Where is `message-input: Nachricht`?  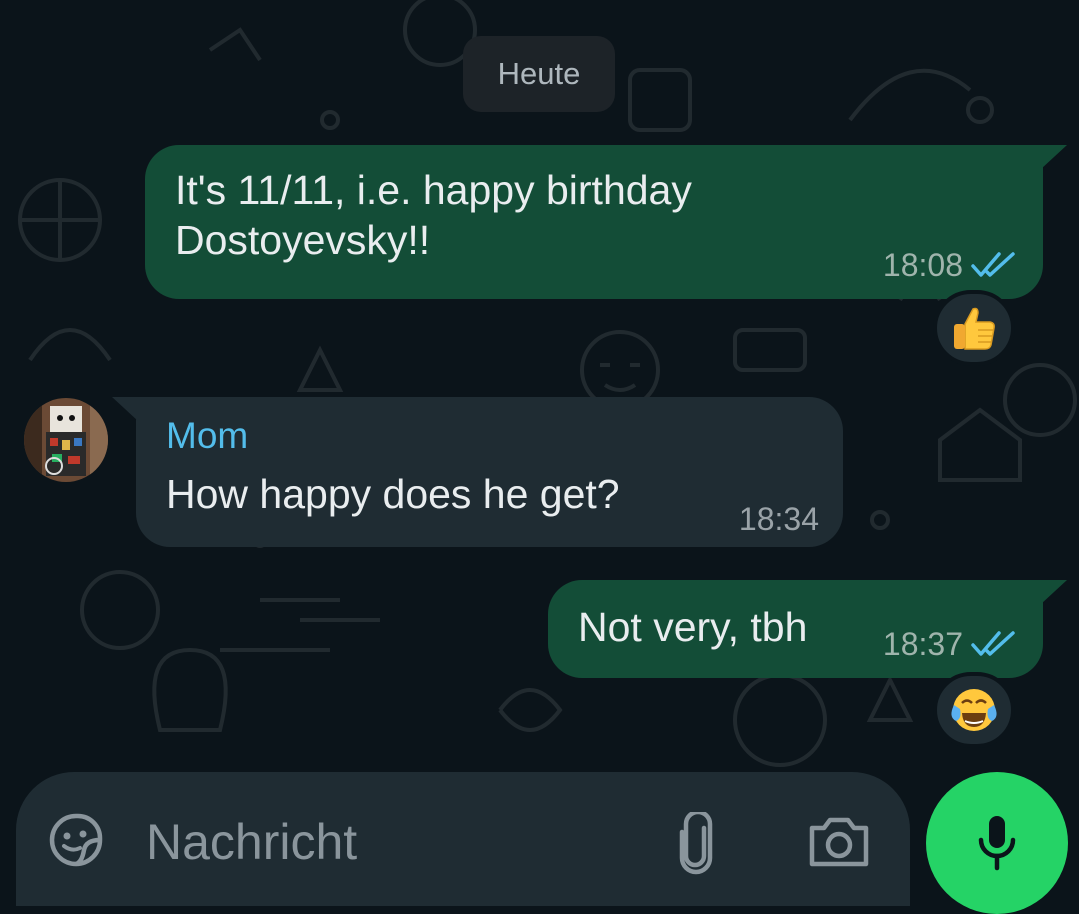
message-input: Nachricht is located at coordinates (251, 842).